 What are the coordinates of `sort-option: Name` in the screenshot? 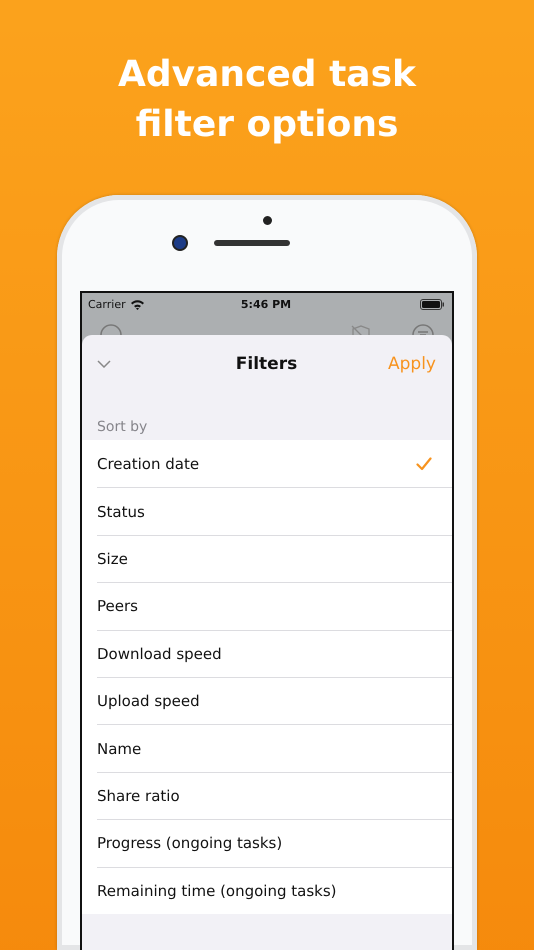 It's located at (274, 748).